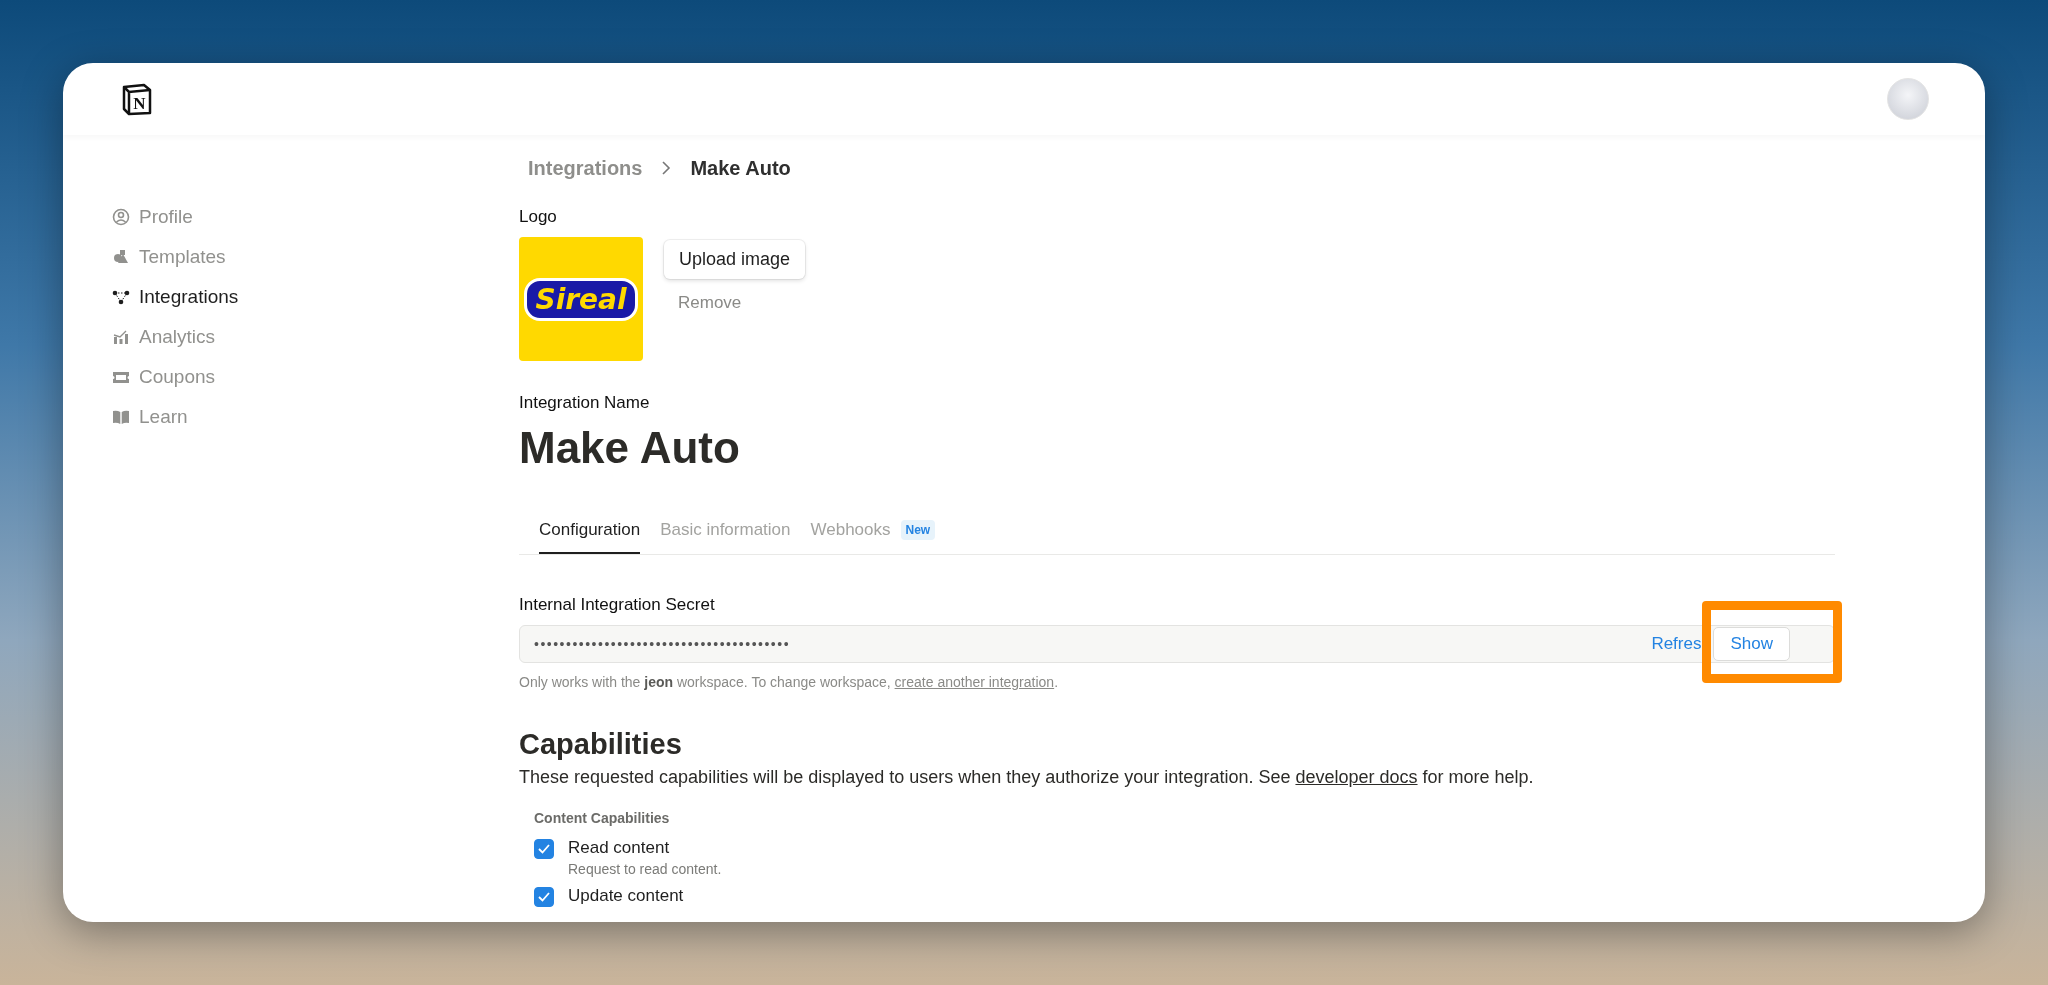 This screenshot has width=2048, height=985. I want to click on shapes-icon, so click(121, 257).